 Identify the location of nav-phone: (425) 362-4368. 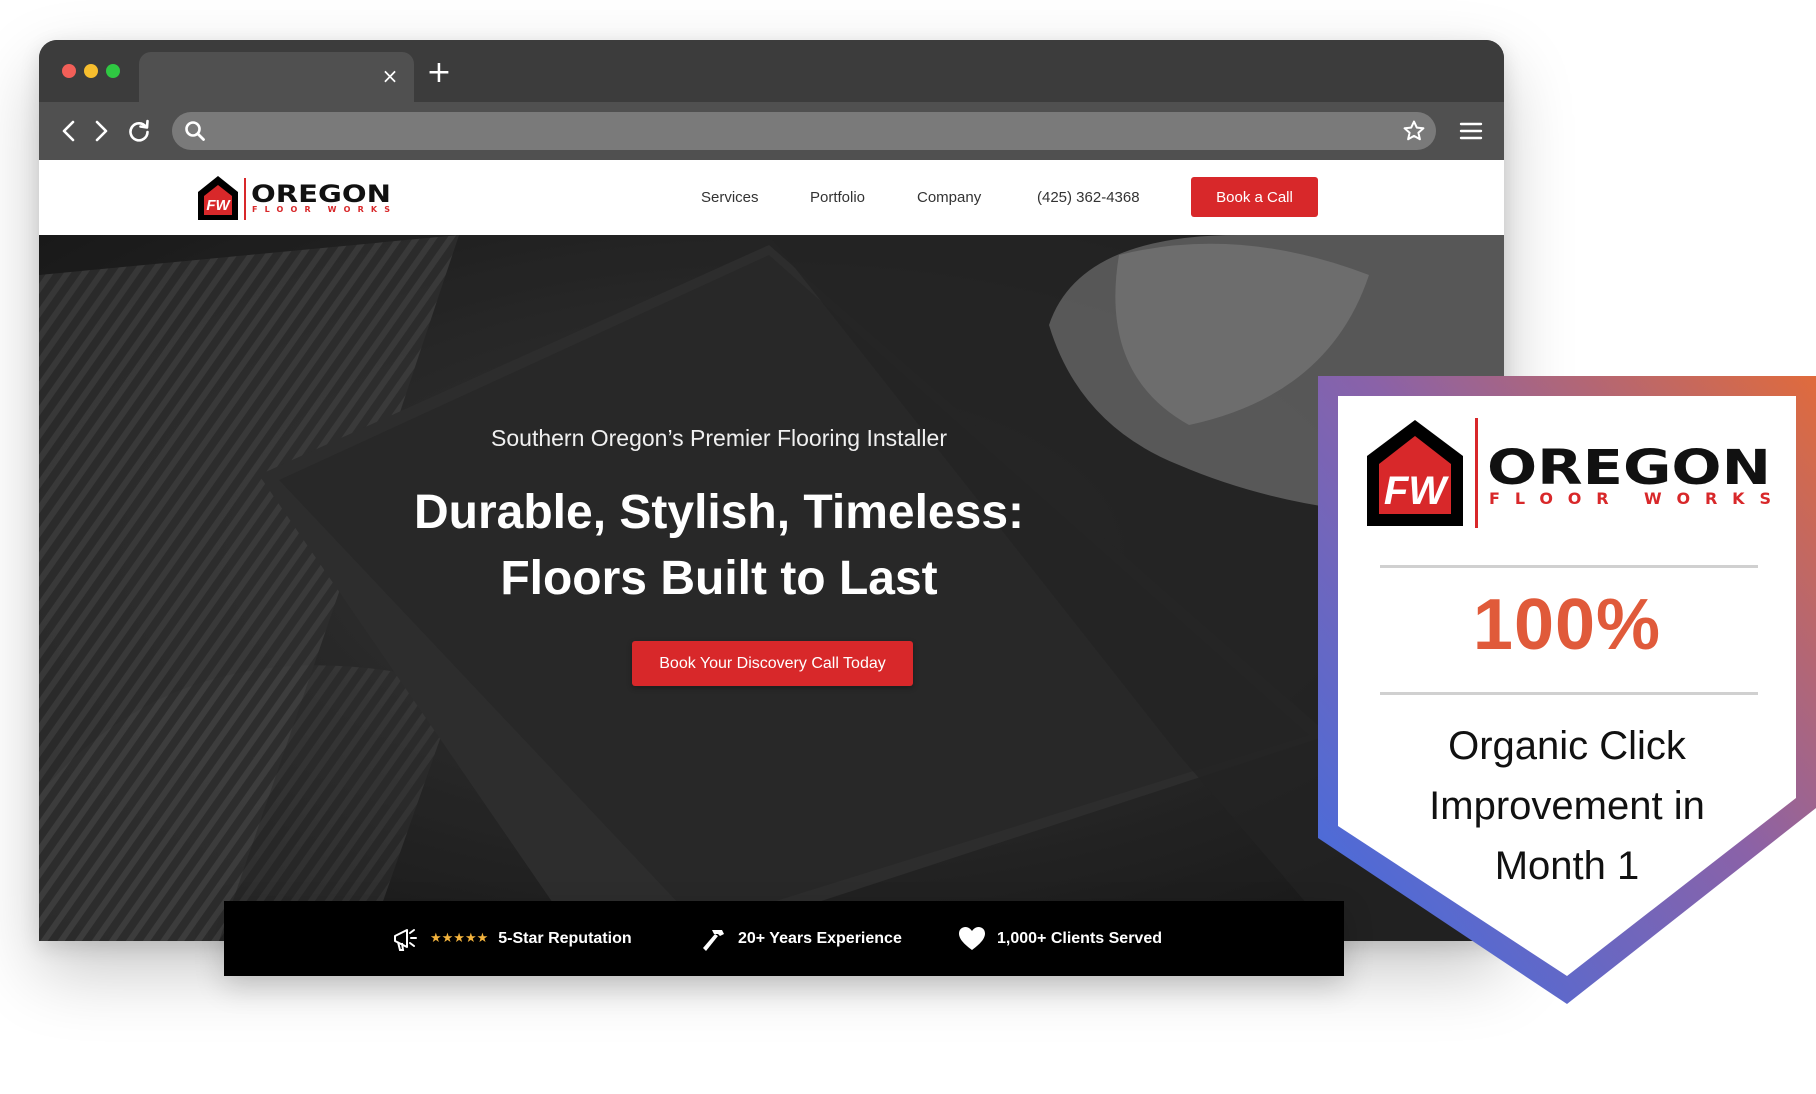
(1088, 197).